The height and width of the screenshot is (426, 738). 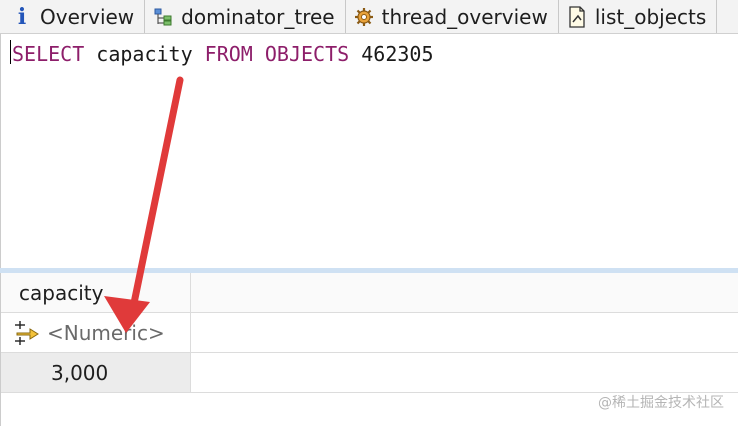 I want to click on gear-icon, so click(x=364, y=17).